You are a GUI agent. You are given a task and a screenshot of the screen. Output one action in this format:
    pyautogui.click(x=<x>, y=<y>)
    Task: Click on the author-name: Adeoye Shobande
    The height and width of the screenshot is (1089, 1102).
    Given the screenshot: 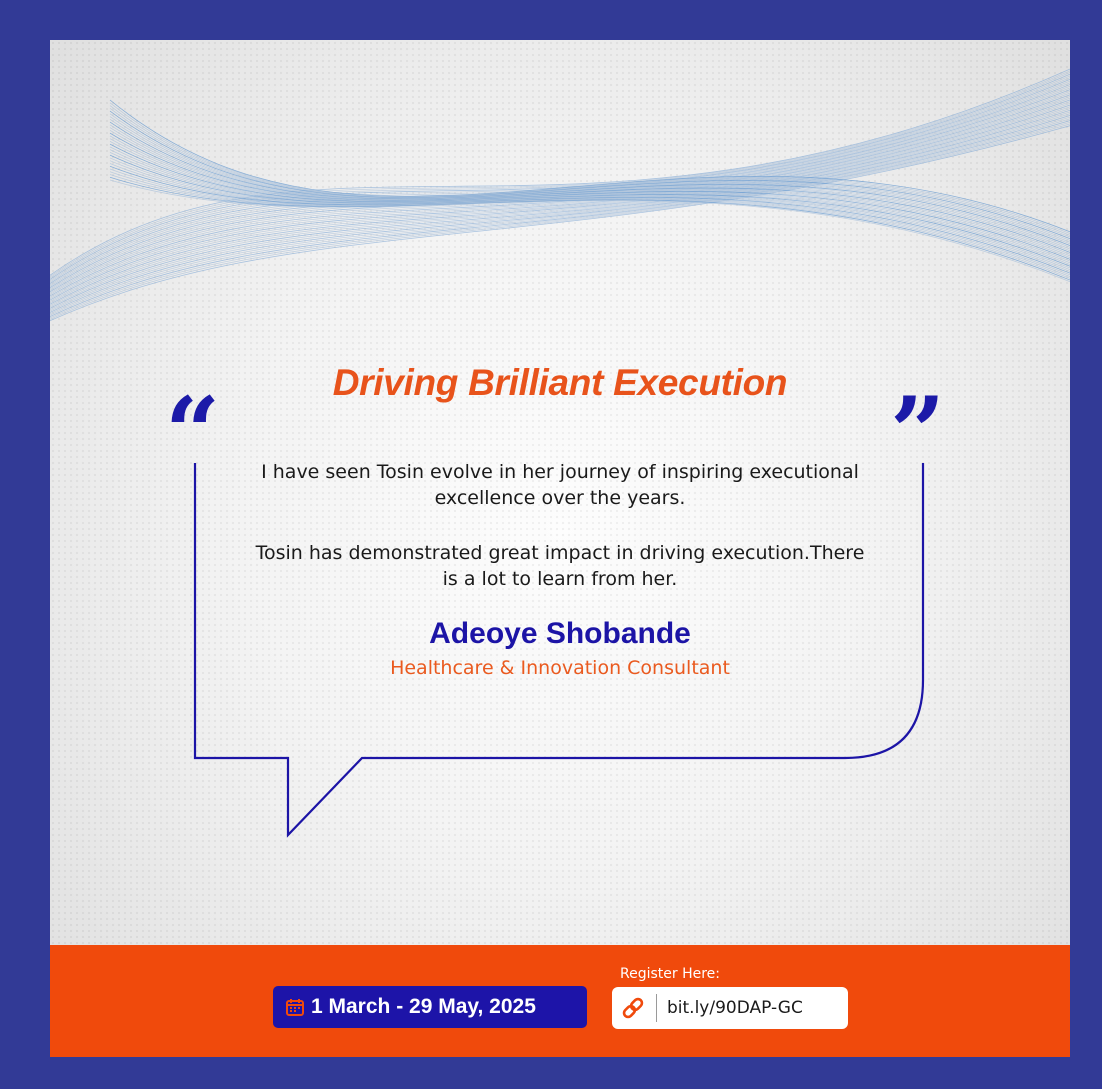 What is the action you would take?
    pyautogui.click(x=560, y=633)
    